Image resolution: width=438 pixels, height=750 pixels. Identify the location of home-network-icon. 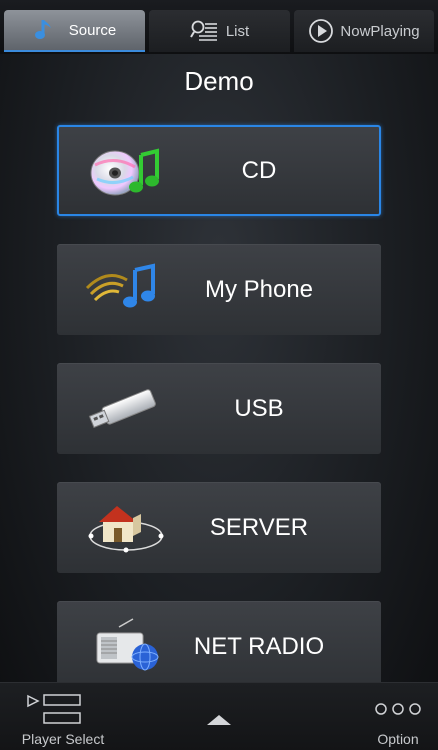
(126, 527).